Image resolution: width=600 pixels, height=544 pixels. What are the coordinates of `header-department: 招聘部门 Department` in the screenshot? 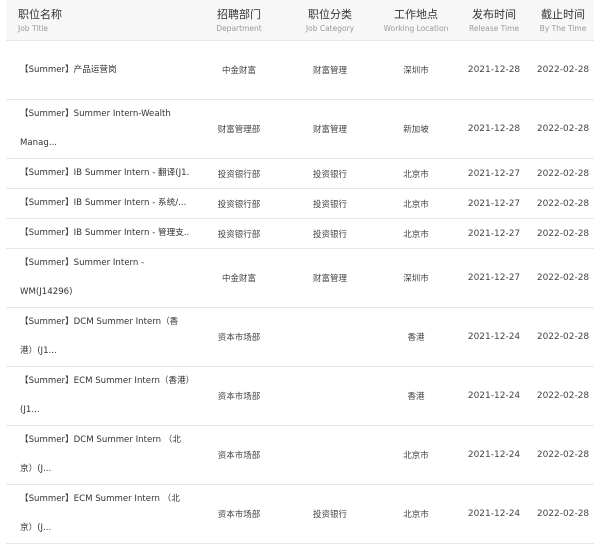 It's located at (239, 20).